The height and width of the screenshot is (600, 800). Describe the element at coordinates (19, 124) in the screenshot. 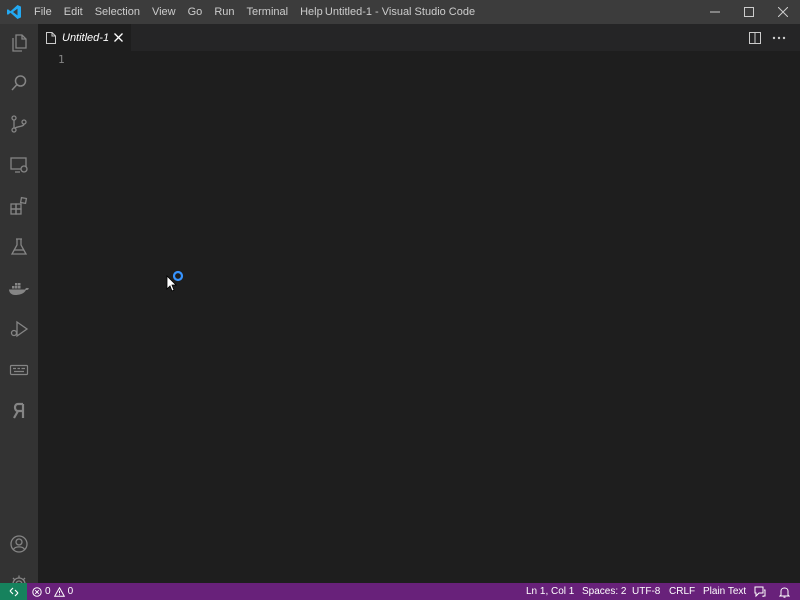

I see `source-control-icon` at that location.